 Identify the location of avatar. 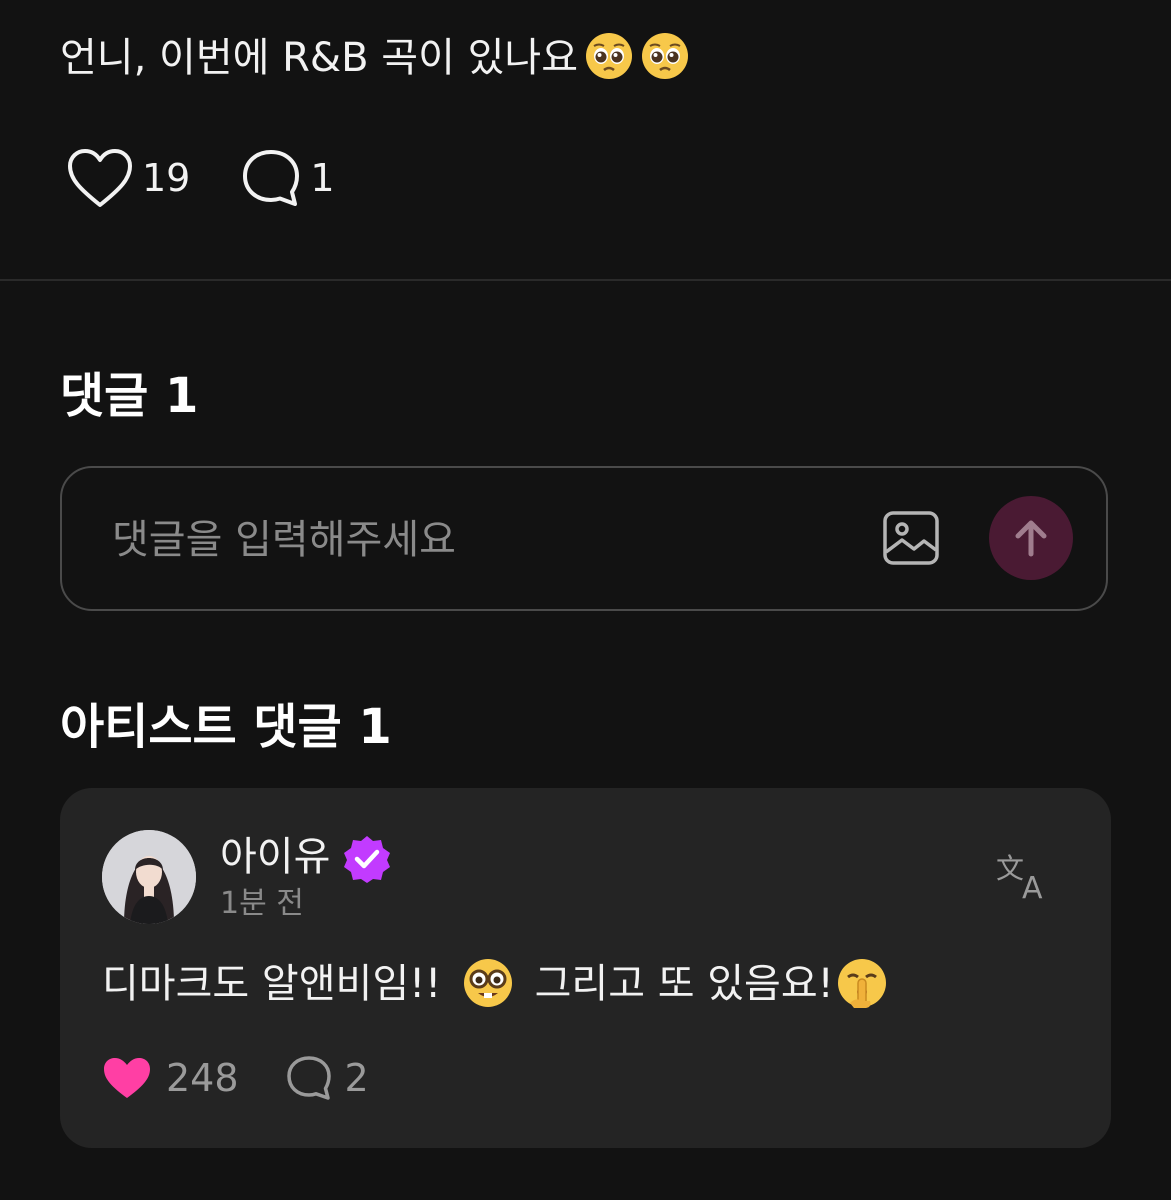
(149, 877).